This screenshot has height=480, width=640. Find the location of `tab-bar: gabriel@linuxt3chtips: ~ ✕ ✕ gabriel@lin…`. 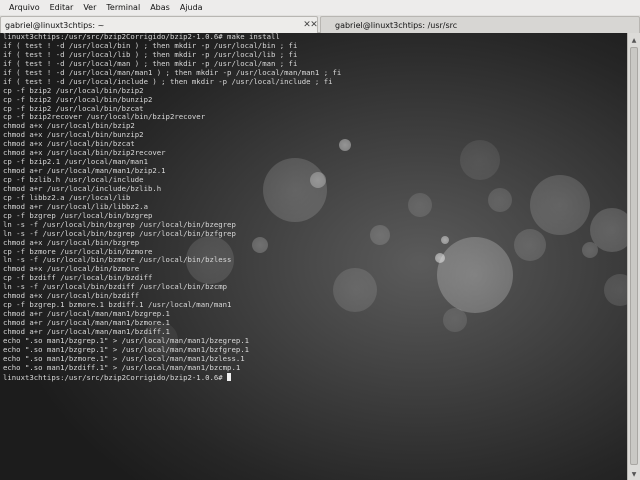

tab-bar: gabriel@linuxt3chtips: ~ ✕ ✕ gabriel@lin… is located at coordinates (320, 24).